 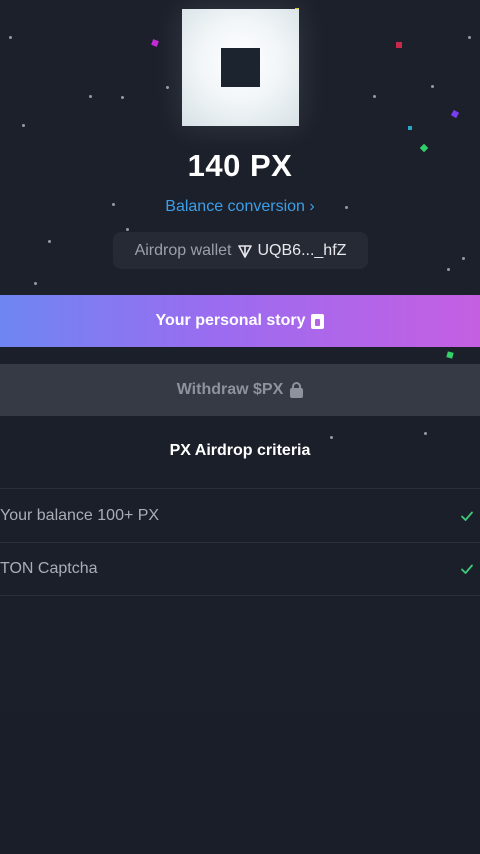 I want to click on criteria-label: TON Captcha, so click(x=49, y=568).